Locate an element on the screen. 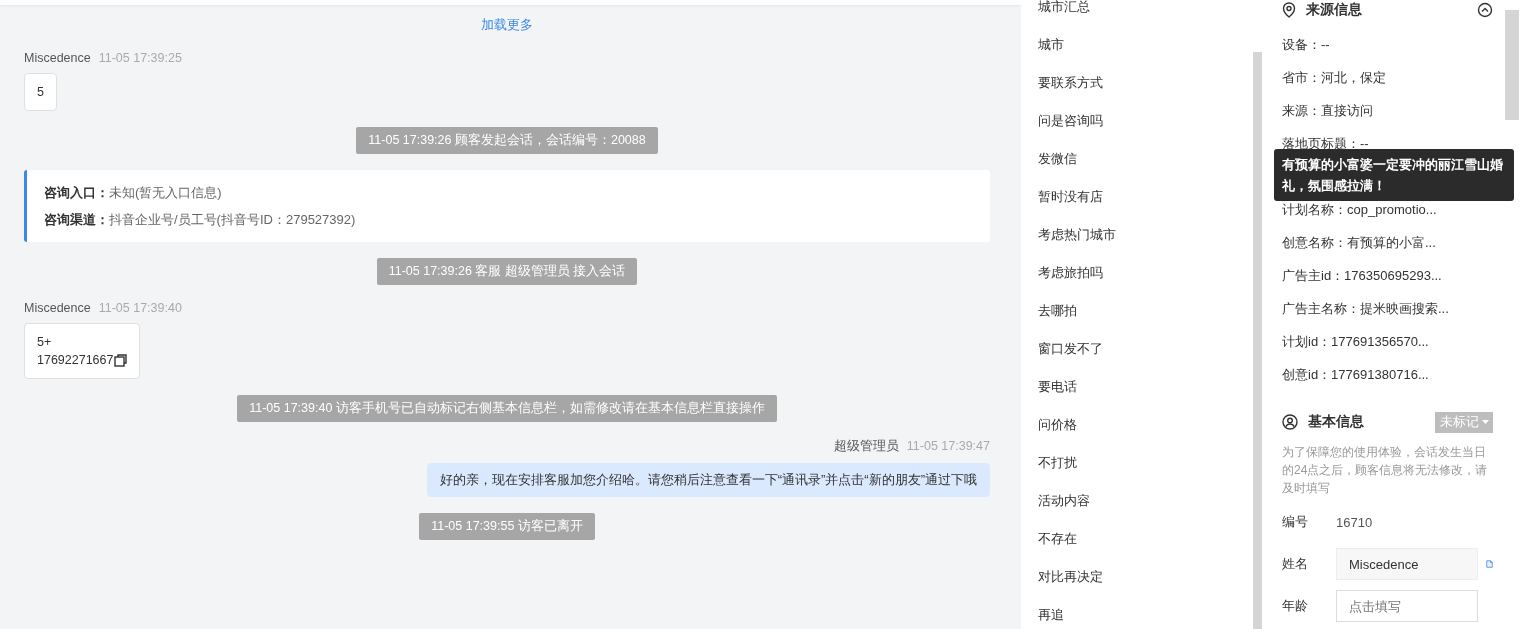 This screenshot has height=629, width=1527. input-field: 点击填写 is located at coordinates (1407, 606).